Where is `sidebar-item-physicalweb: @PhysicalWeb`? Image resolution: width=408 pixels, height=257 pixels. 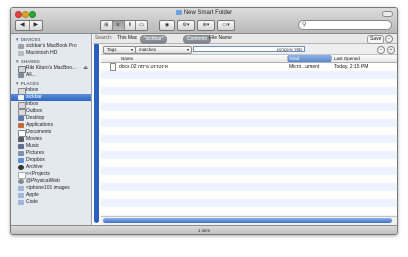
sidebar-item-physicalweb: @PhysicalWeb is located at coordinates (51, 181).